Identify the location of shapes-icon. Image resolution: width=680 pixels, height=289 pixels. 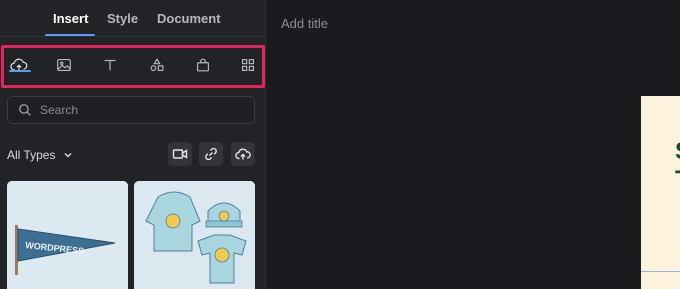
(157, 65).